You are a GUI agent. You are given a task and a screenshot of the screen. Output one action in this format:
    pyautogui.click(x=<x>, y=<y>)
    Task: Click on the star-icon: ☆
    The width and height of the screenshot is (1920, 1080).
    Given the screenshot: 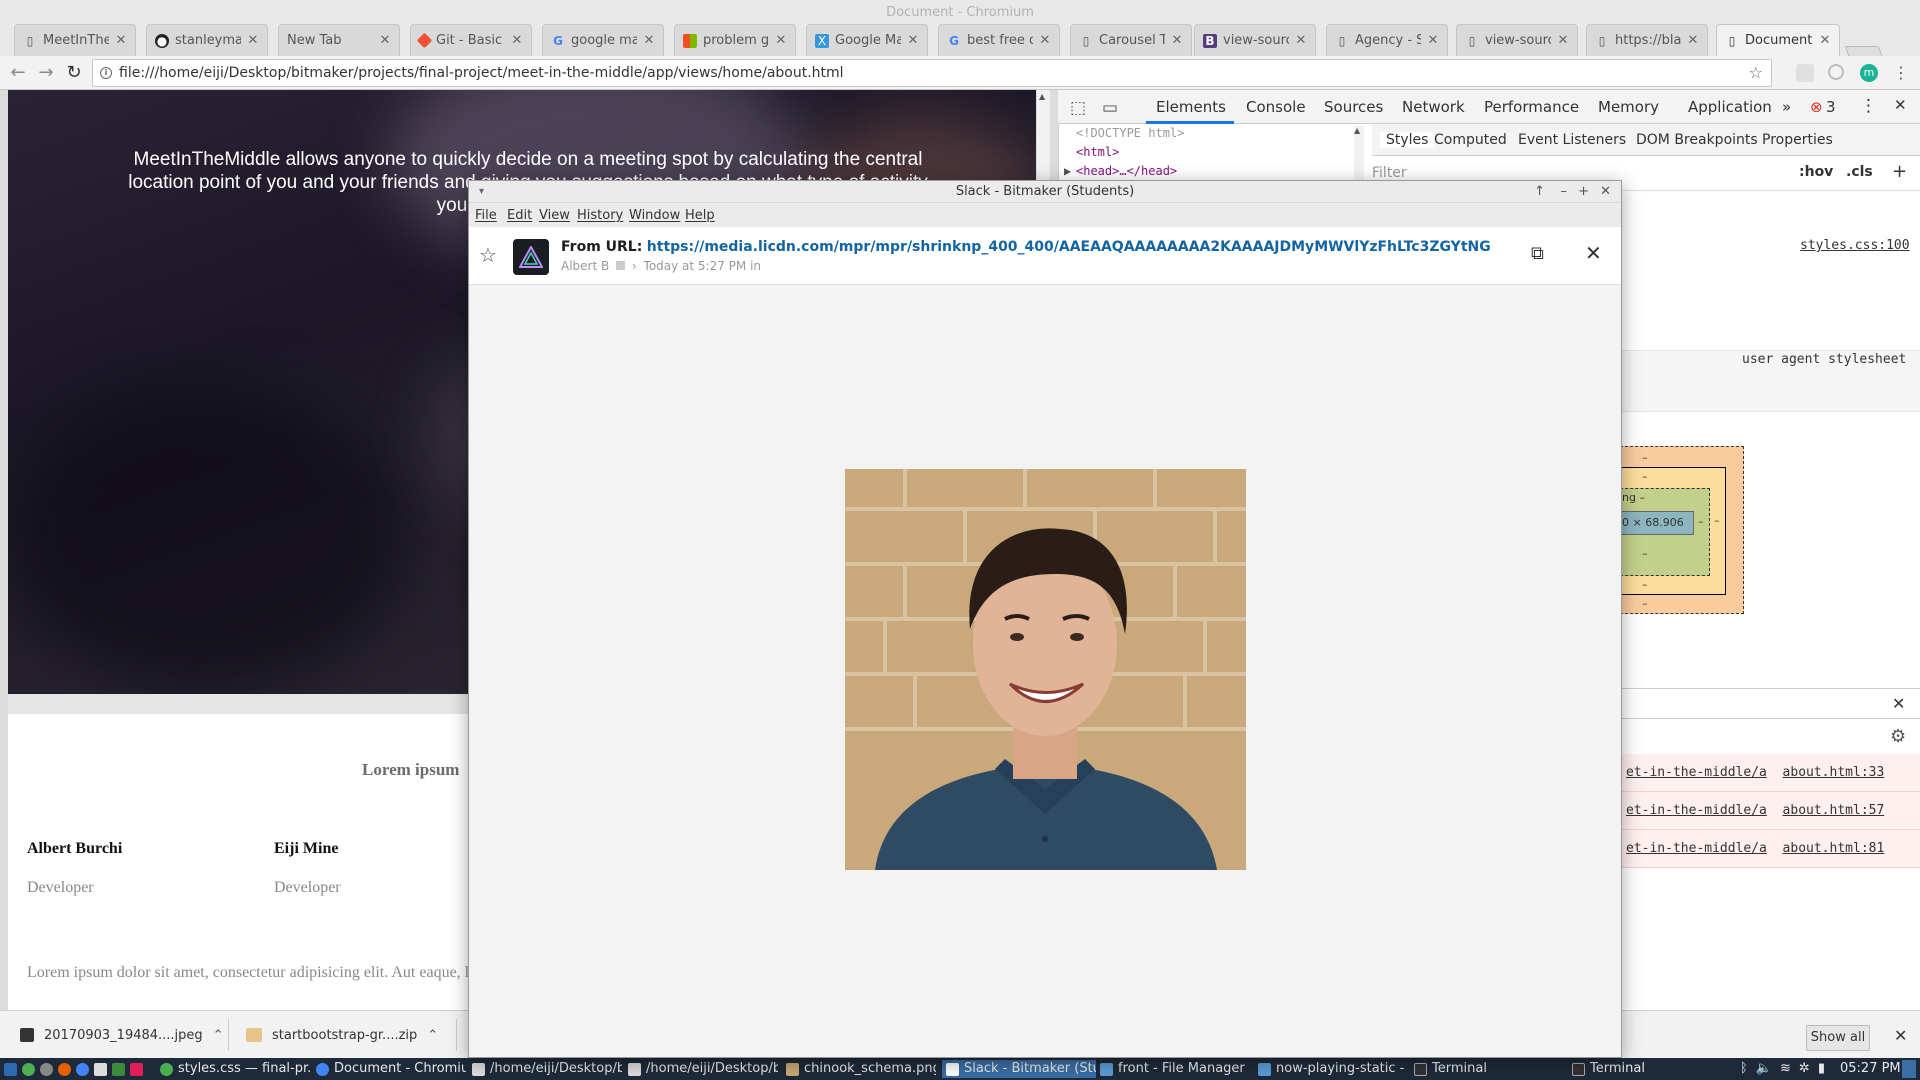 What is the action you would take?
    pyautogui.click(x=488, y=255)
    